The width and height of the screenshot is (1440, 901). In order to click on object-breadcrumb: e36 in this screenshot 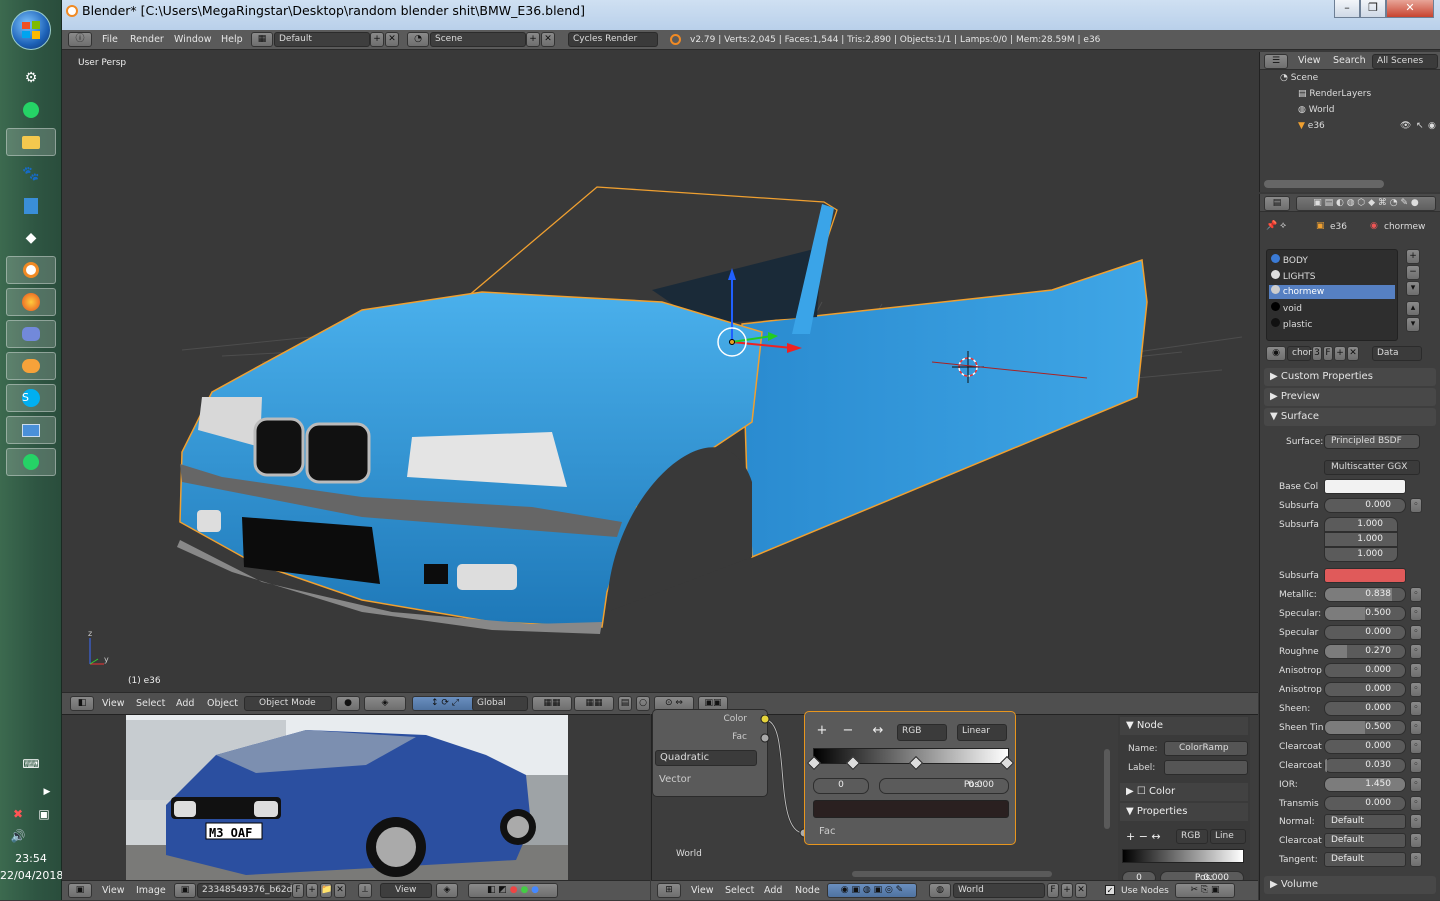, I will do `click(1338, 227)`.